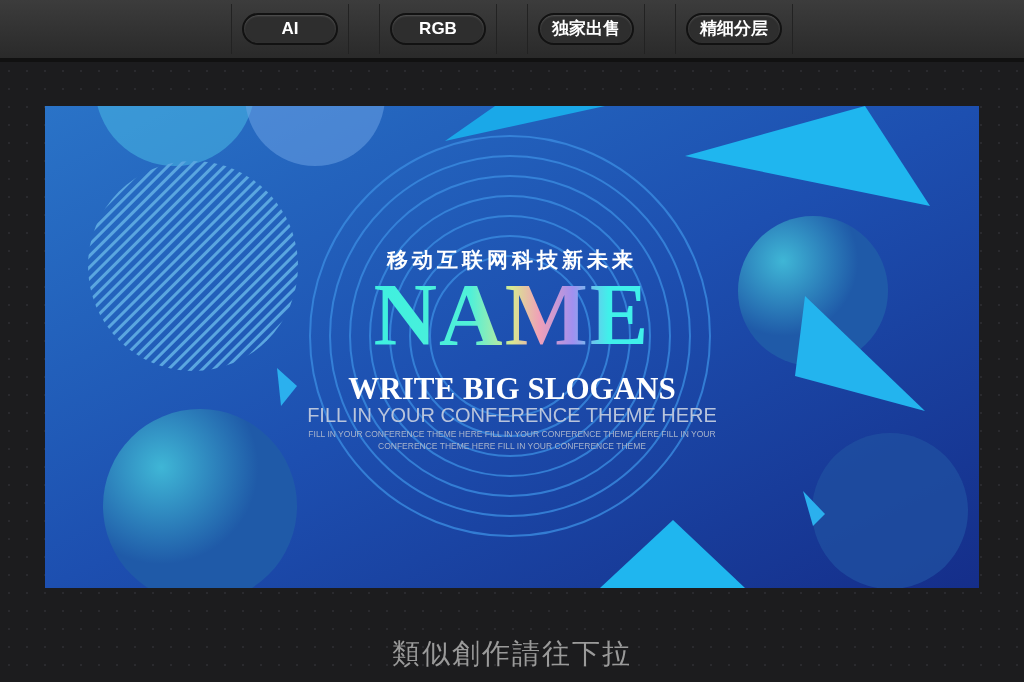 This screenshot has width=1024, height=682. Describe the element at coordinates (512, 440) in the screenshot. I see `body-text: FILL IN YOUR CONFERENCE THEME HERE FILL IN YOUR CONFERENCE THEME HERE FILL IN YOUR CONFERENCE THEME HERE FILL IN YOUR CONFERENCE THEME` at that location.